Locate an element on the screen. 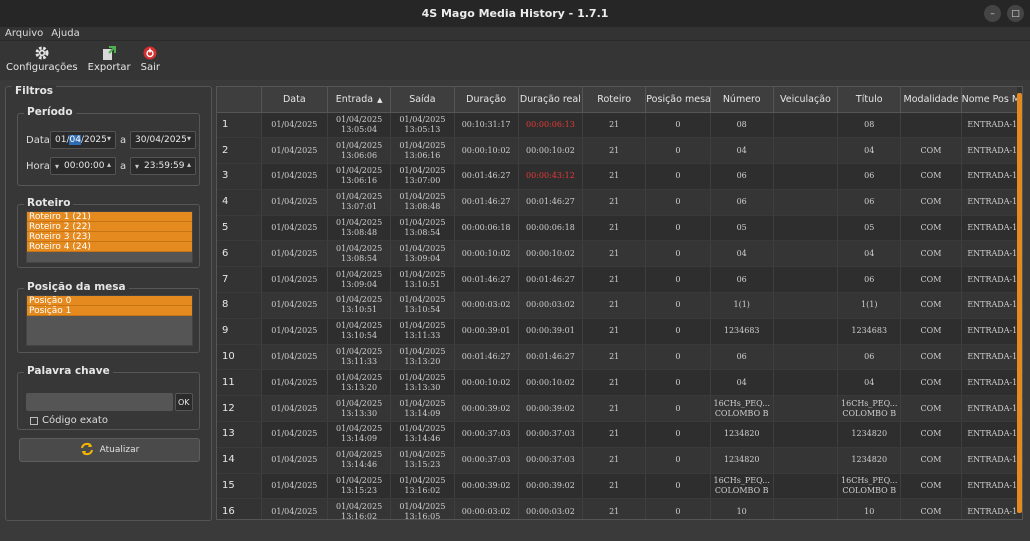 Image resolution: width=1030 pixels, height=541 pixels. col-header-entrada: Entrada ▲ is located at coordinates (359, 100).